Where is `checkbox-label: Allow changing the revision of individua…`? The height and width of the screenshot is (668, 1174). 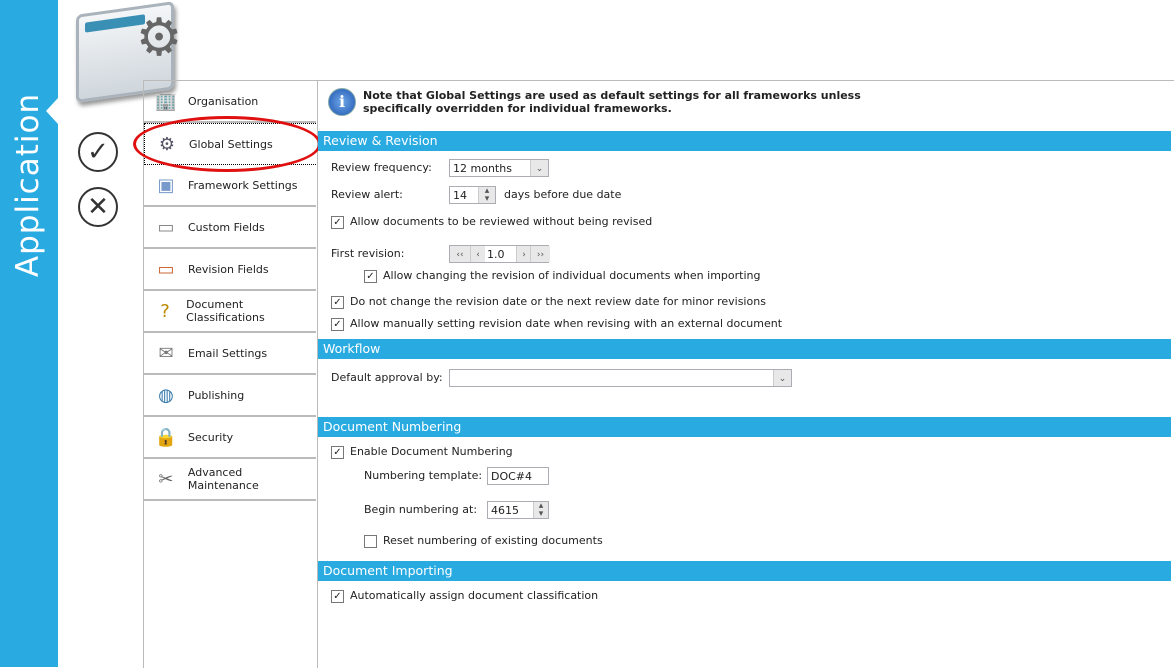
checkbox-label: Allow changing the revision of individua… is located at coordinates (572, 275).